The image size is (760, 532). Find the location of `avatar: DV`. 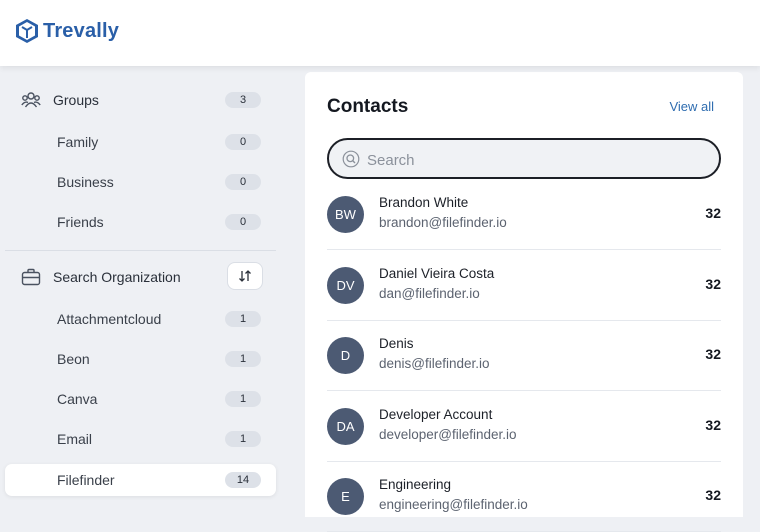

avatar: DV is located at coordinates (345, 285).